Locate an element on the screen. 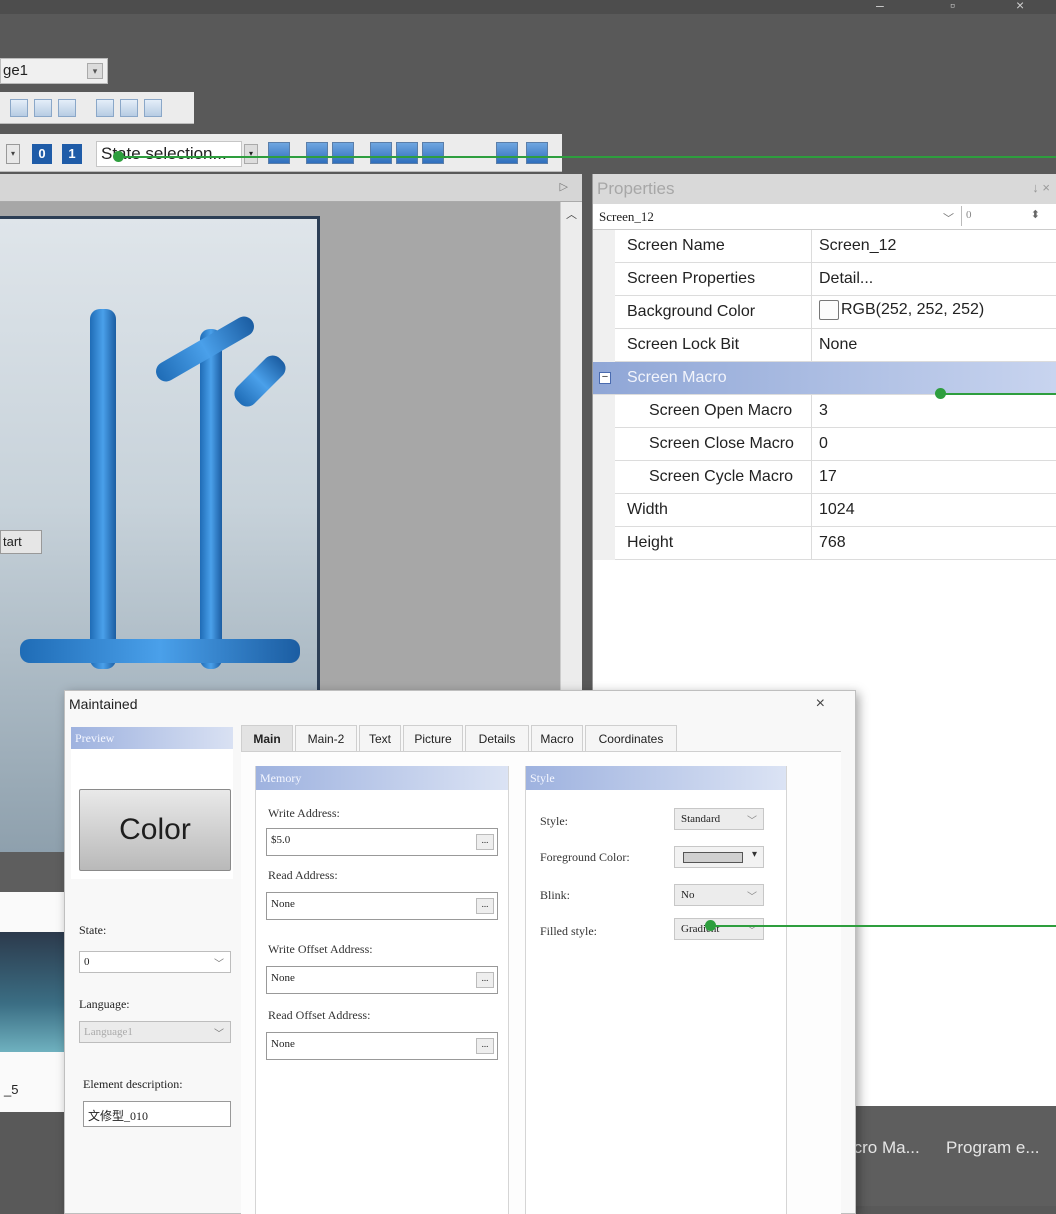  spinner-icon: ⬍ is located at coordinates (1035, 214).